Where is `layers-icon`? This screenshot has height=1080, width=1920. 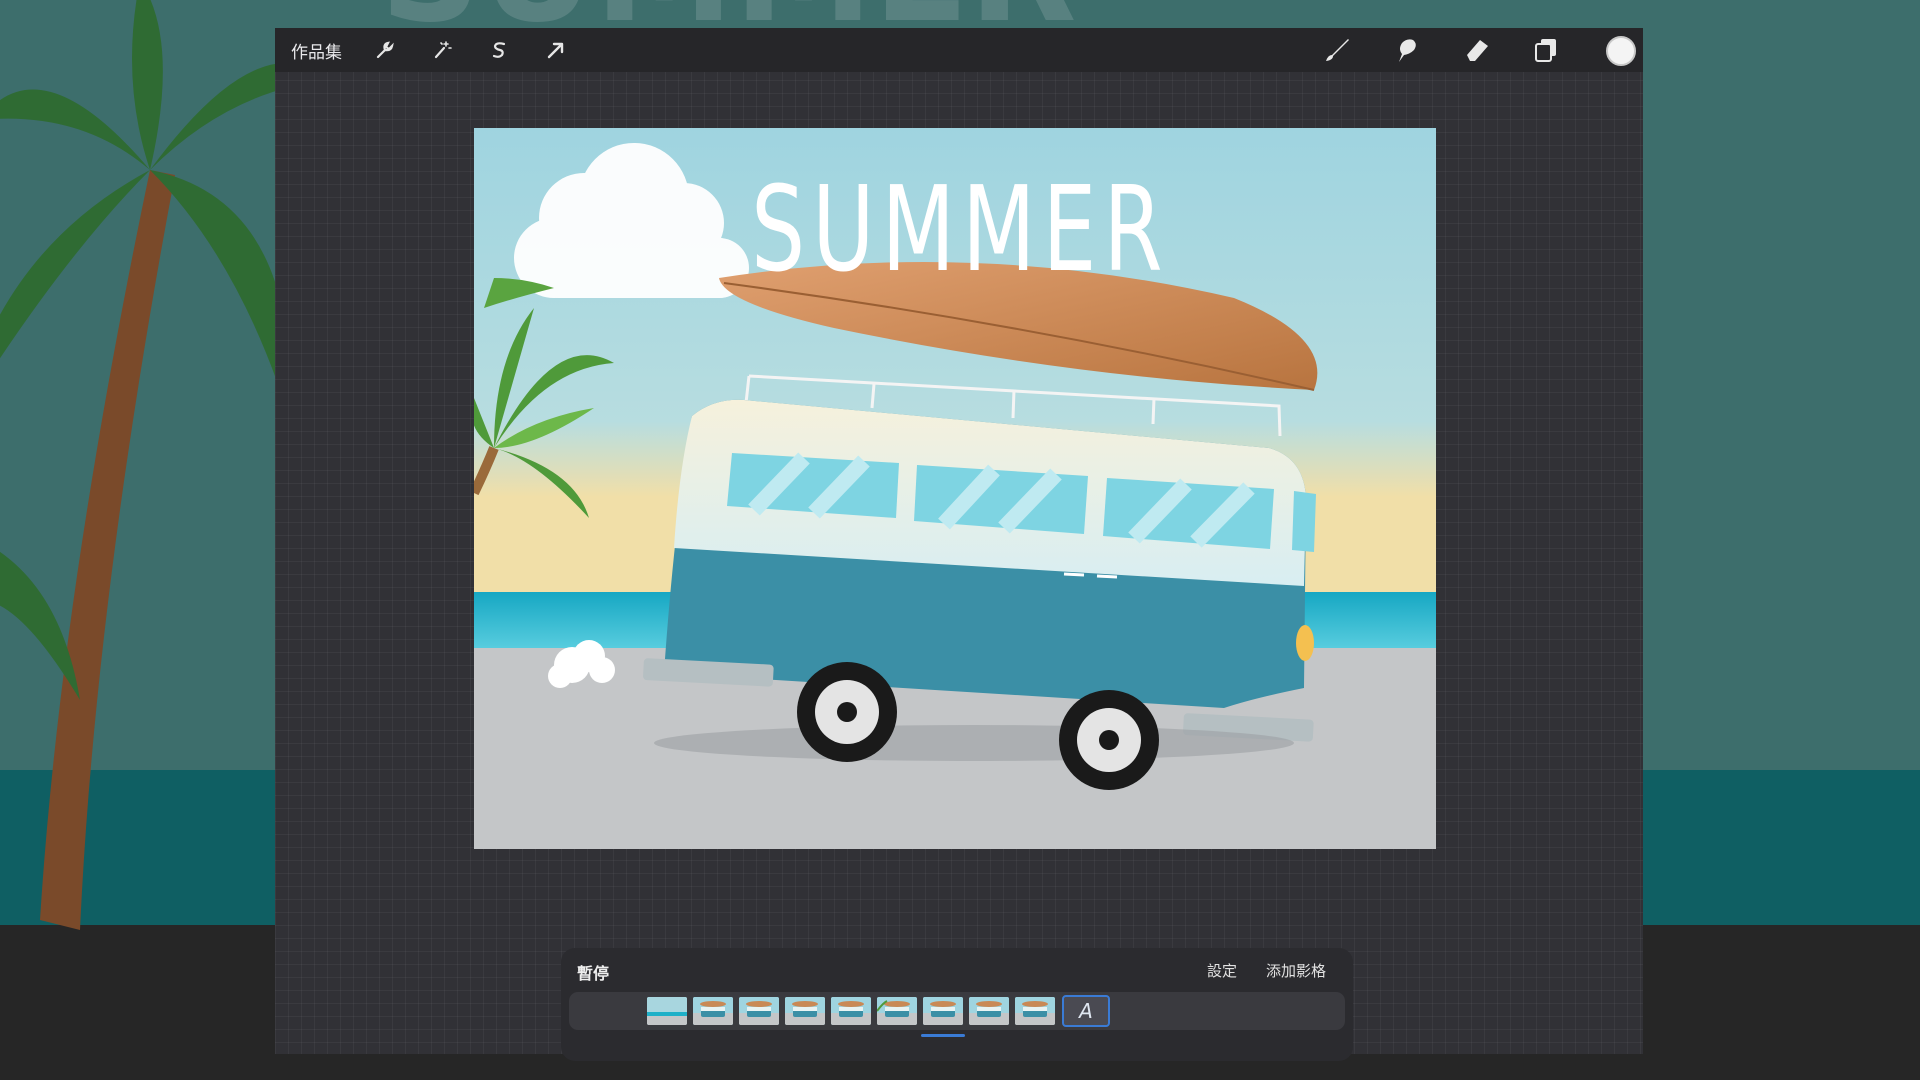 layers-icon is located at coordinates (1546, 50).